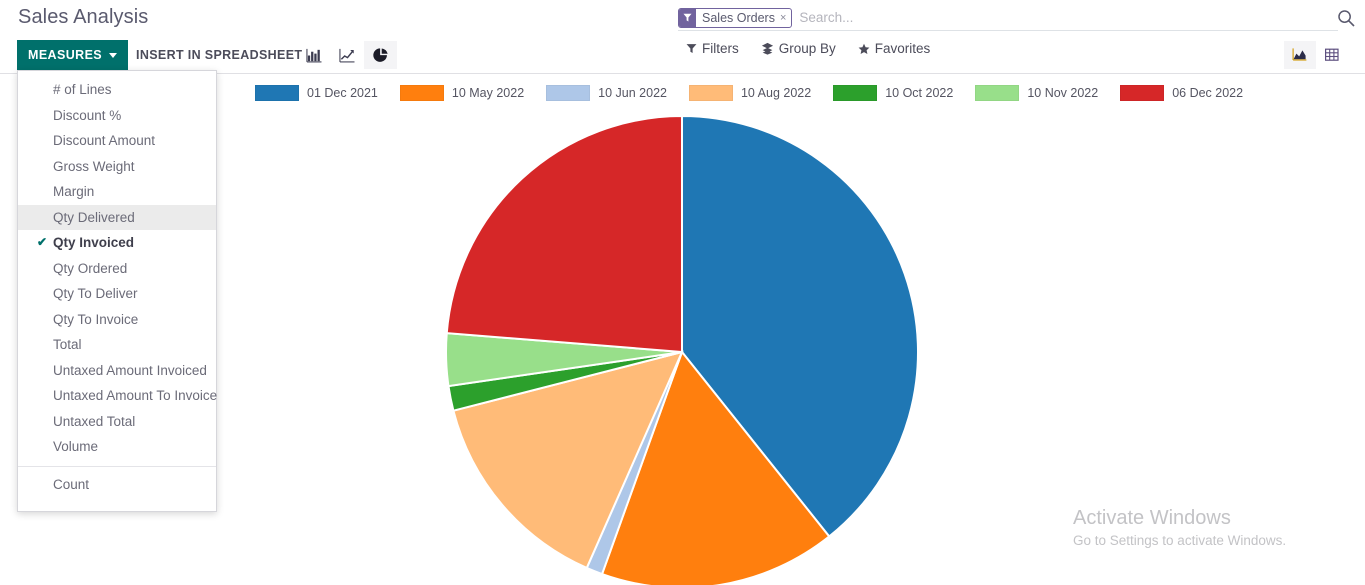  I want to click on pie-slice, so click(564, 234).